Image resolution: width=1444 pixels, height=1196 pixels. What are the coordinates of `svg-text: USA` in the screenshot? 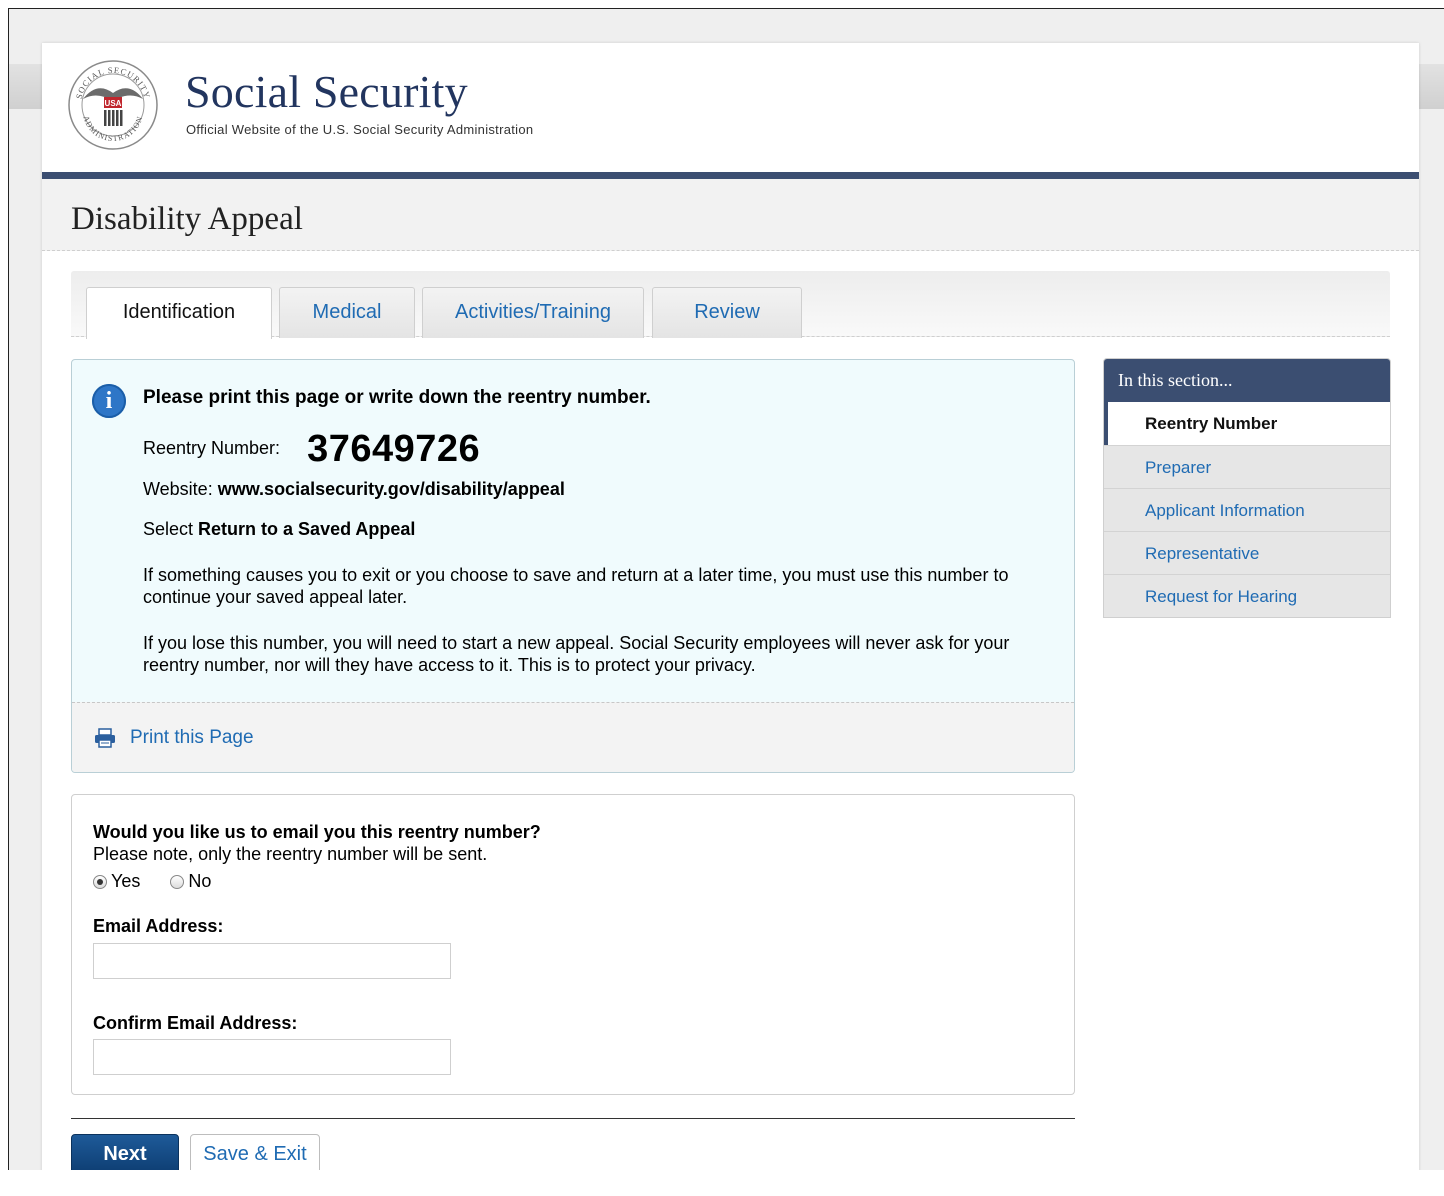 It's located at (113, 103).